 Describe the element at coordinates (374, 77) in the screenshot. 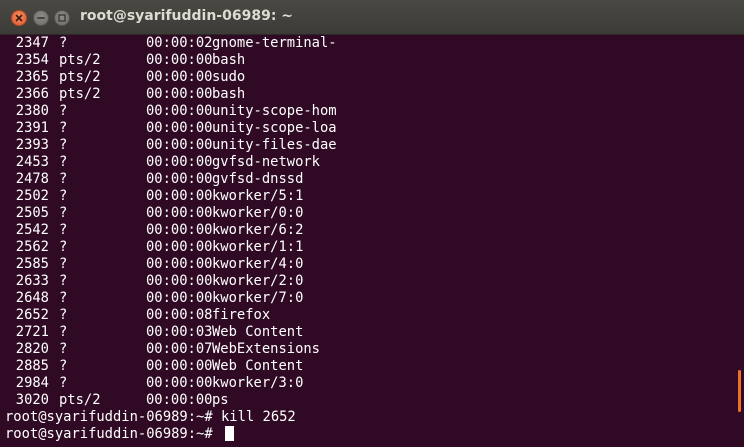

I see `process-row: 2365 pts/2 00:00:00sudo` at that location.